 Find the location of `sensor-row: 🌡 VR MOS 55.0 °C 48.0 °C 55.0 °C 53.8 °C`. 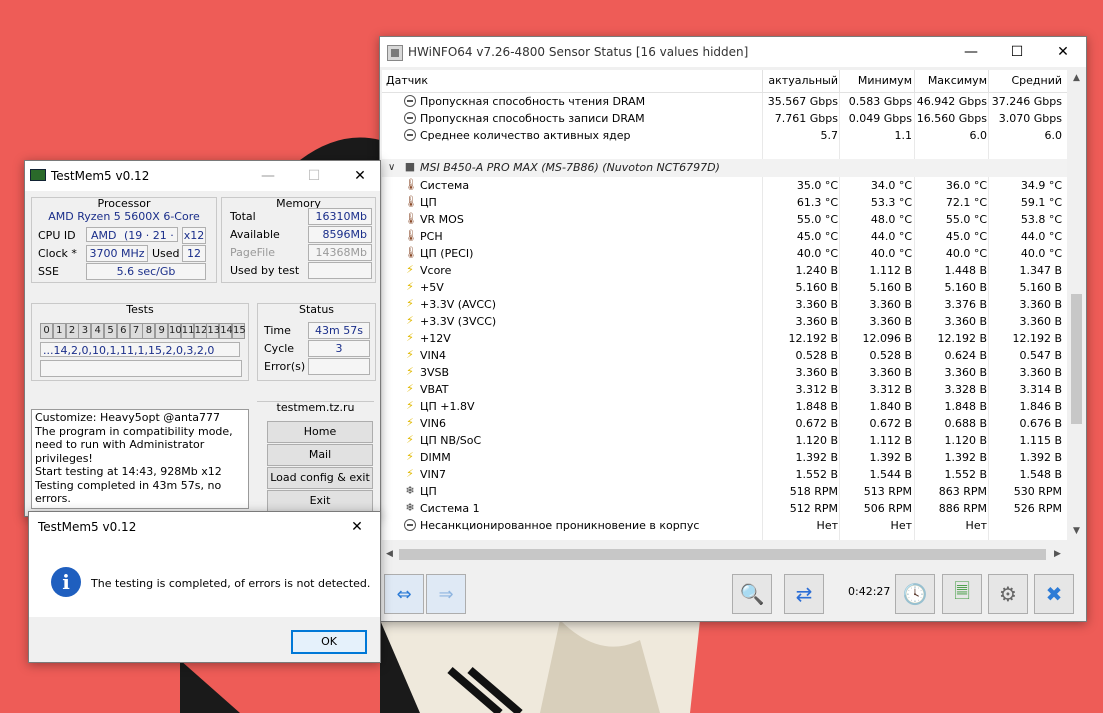

sensor-row: 🌡 VR MOS 55.0 °C 48.0 °C 55.0 °C 53.8 °C is located at coordinates (724, 219).